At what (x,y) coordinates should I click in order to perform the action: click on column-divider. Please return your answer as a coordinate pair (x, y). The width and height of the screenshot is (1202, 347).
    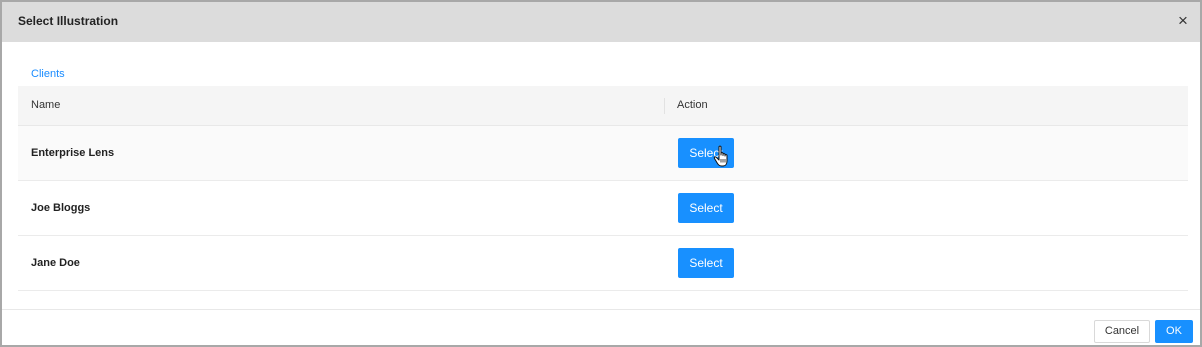
    Looking at the image, I should click on (664, 106).